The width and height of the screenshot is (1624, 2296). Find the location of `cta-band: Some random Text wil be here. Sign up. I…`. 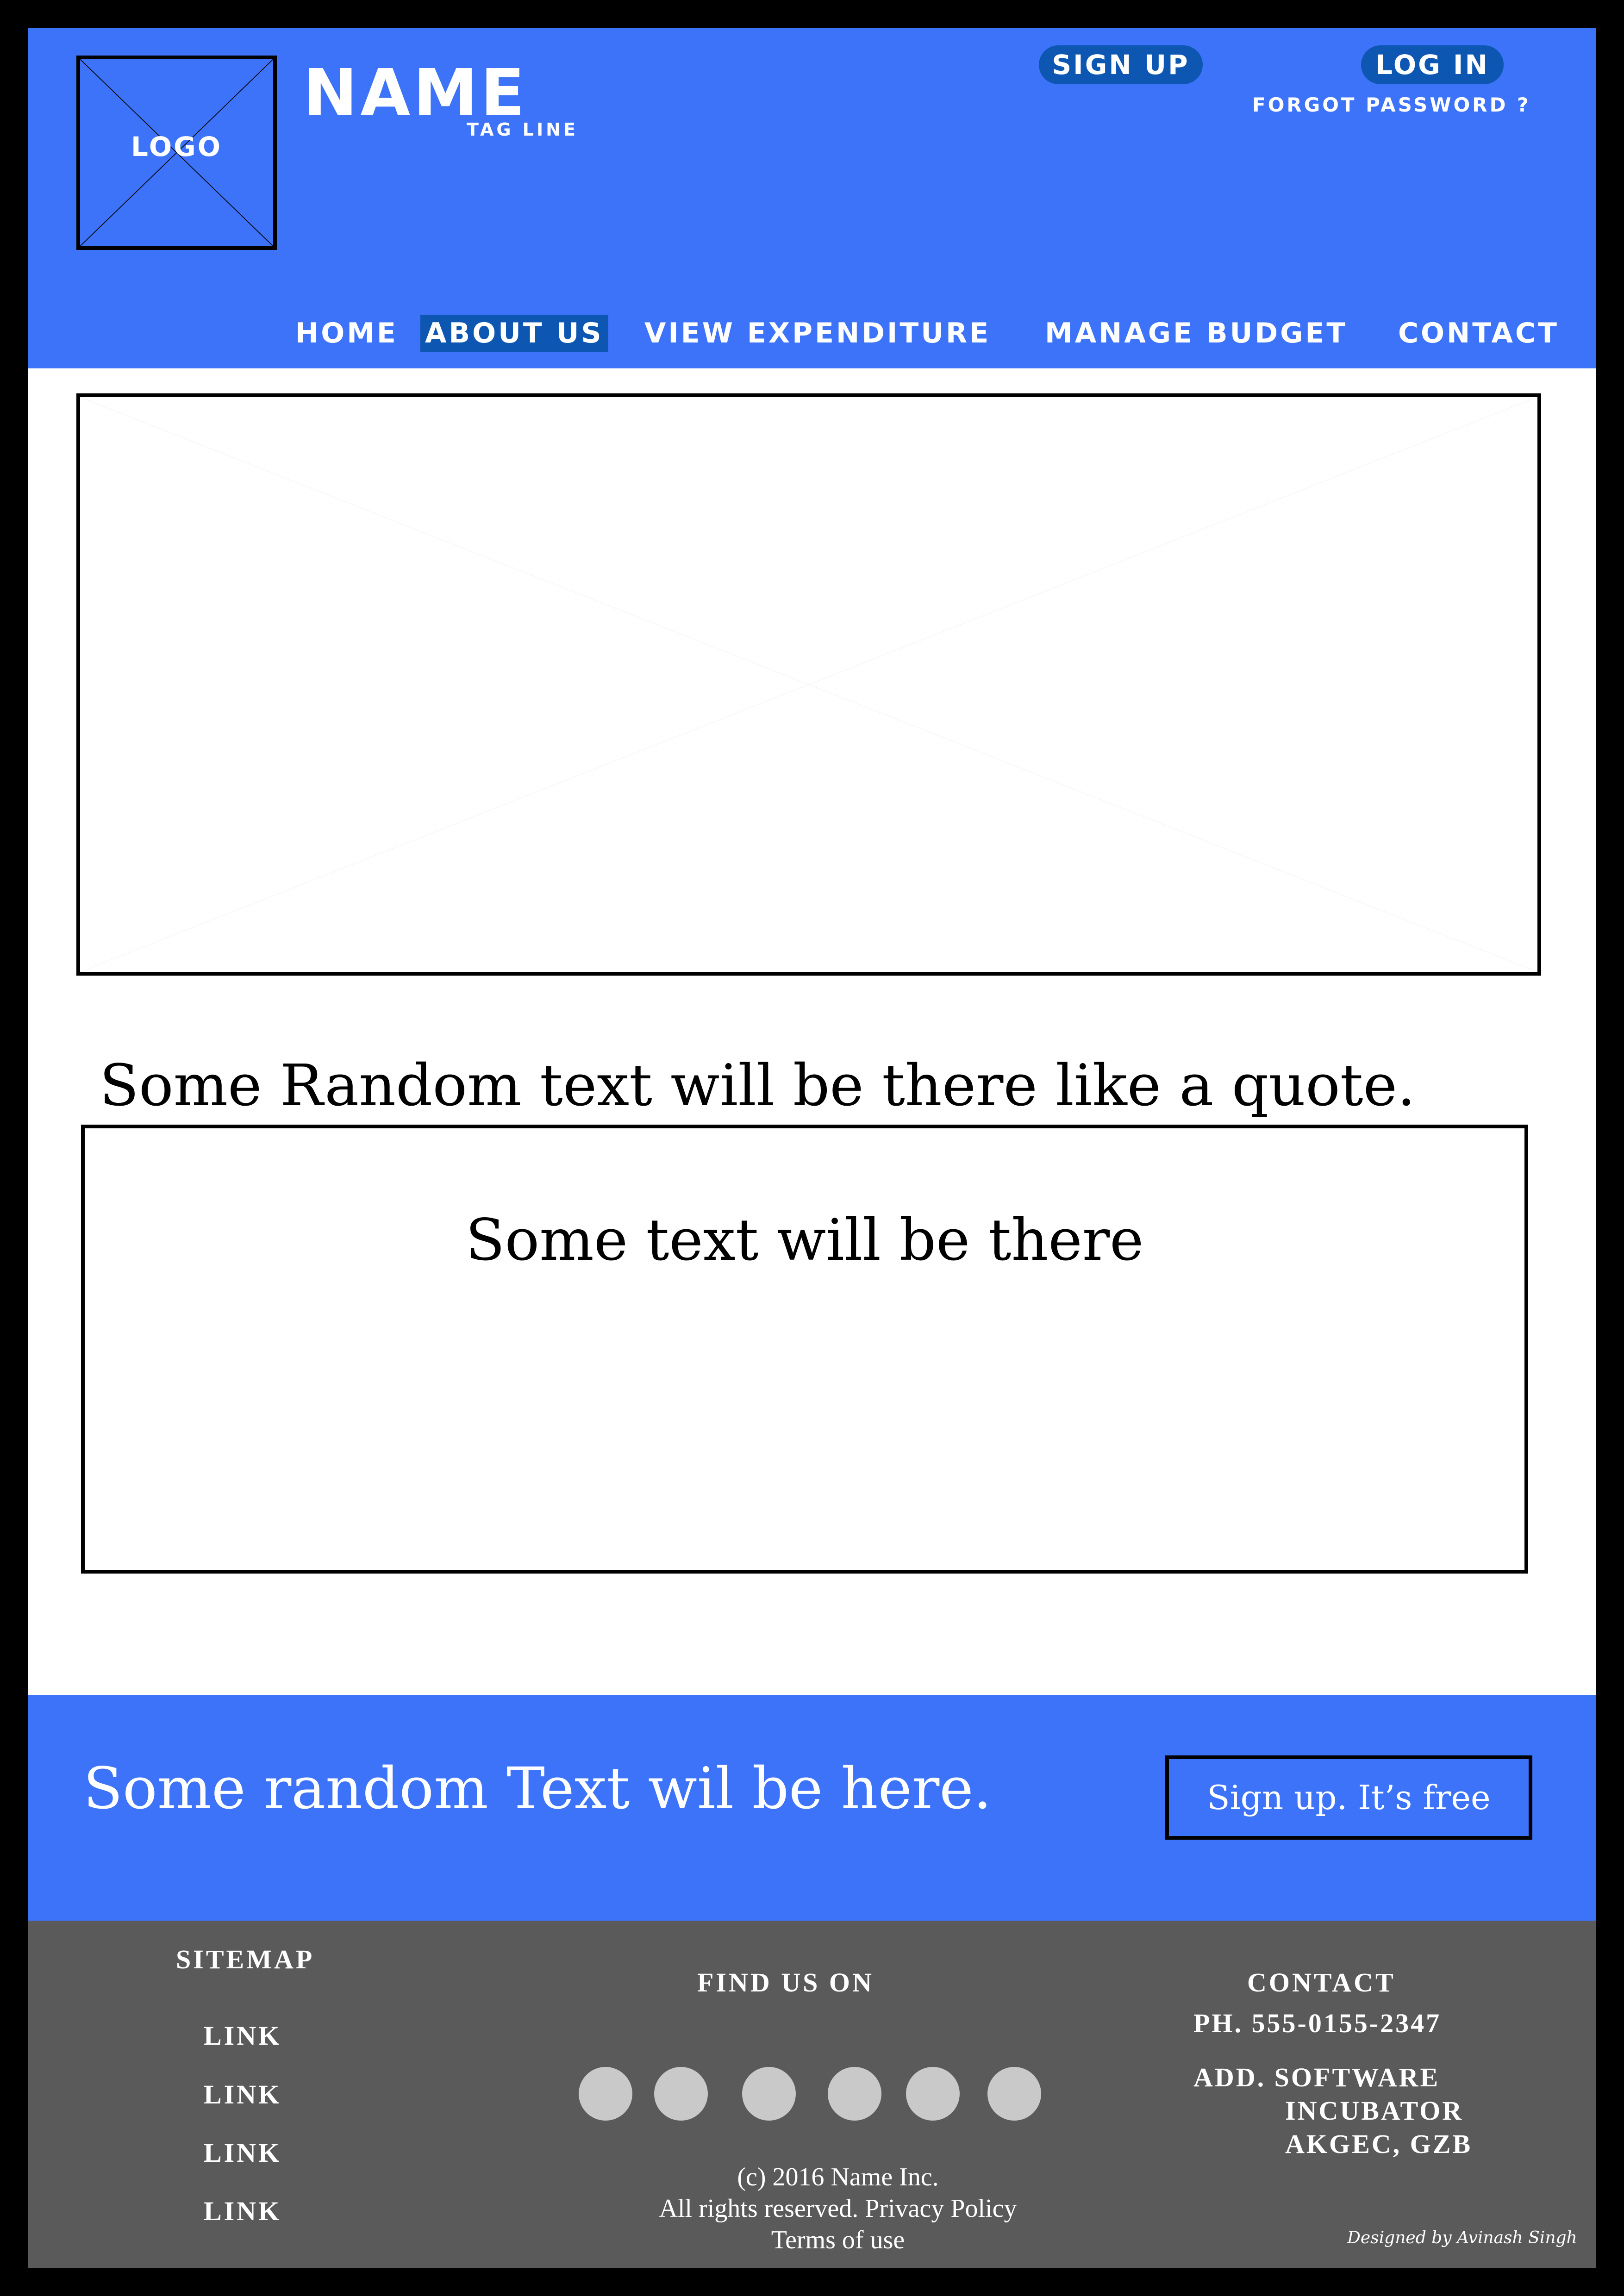

cta-band: Some random Text wil be here. Sign up. I… is located at coordinates (812, 1808).